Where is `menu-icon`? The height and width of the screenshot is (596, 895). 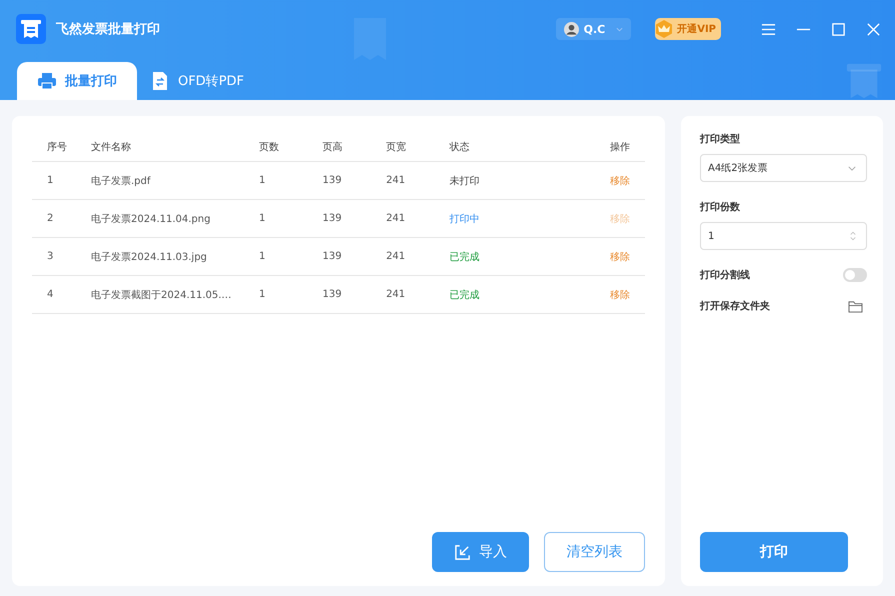
menu-icon is located at coordinates (768, 29).